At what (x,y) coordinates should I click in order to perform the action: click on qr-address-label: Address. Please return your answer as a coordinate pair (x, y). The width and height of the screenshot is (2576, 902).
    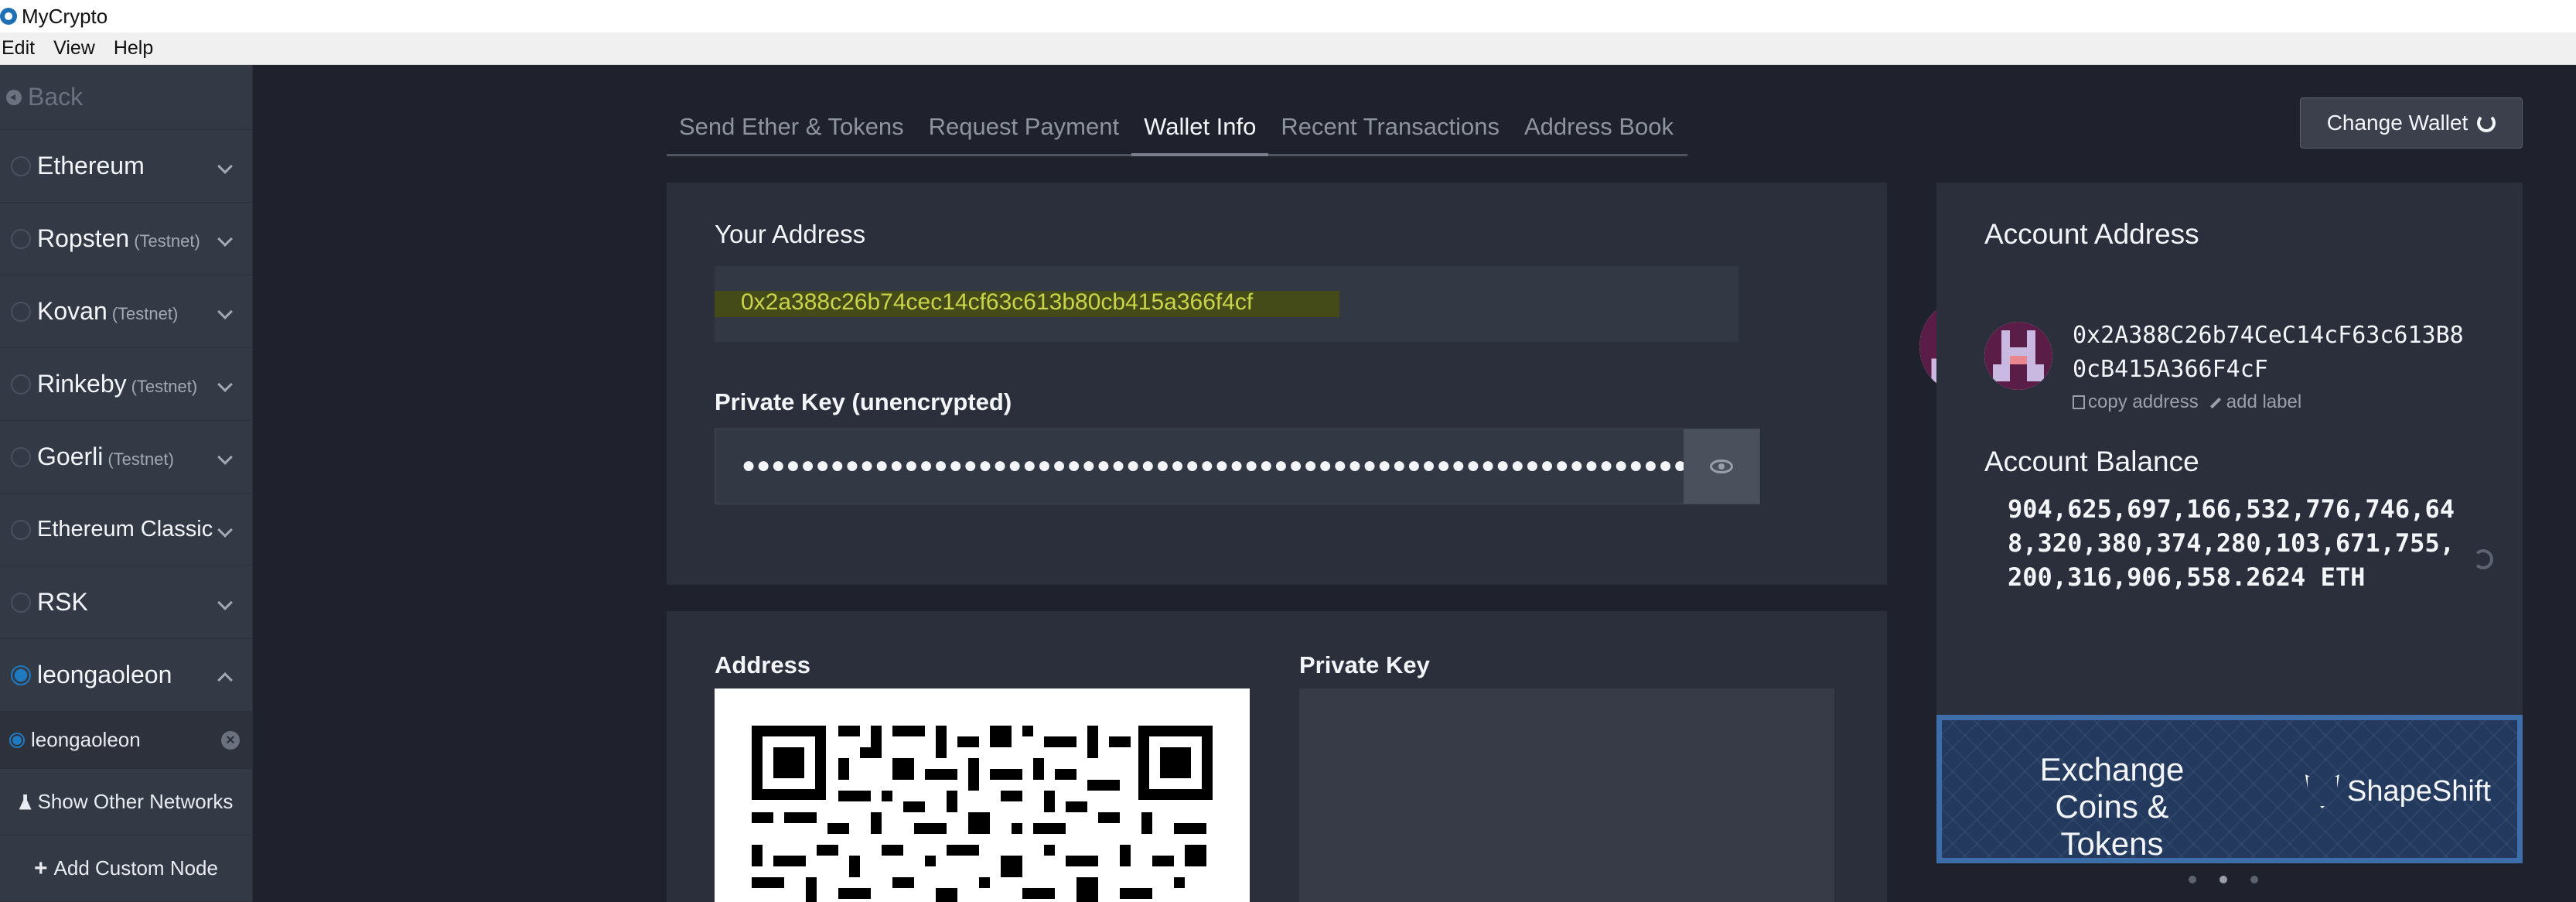
    Looking at the image, I should click on (763, 664).